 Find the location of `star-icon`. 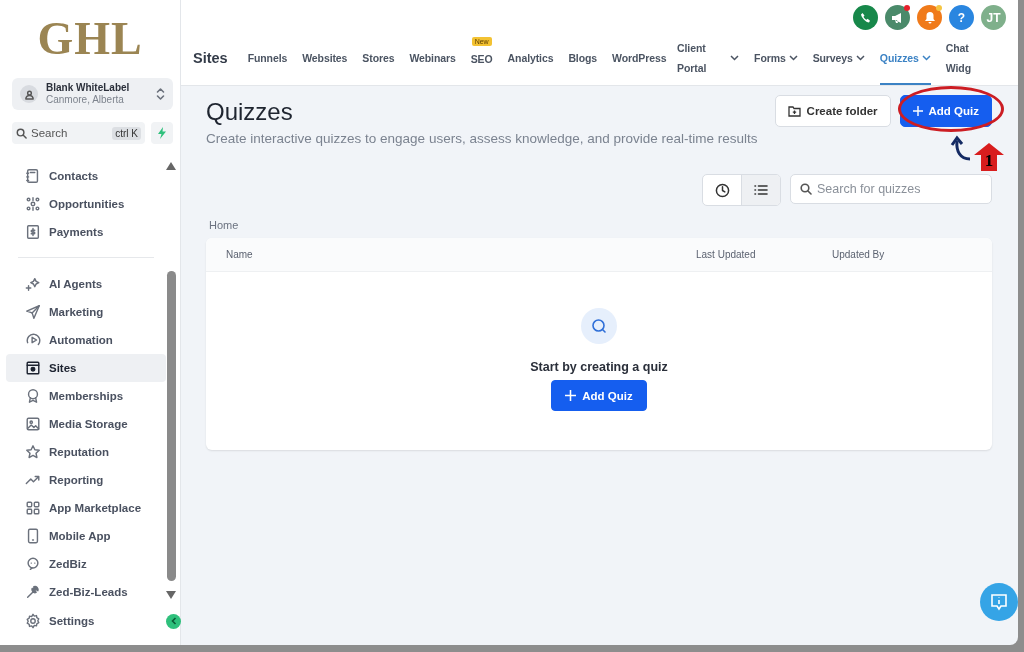

star-icon is located at coordinates (33, 452).